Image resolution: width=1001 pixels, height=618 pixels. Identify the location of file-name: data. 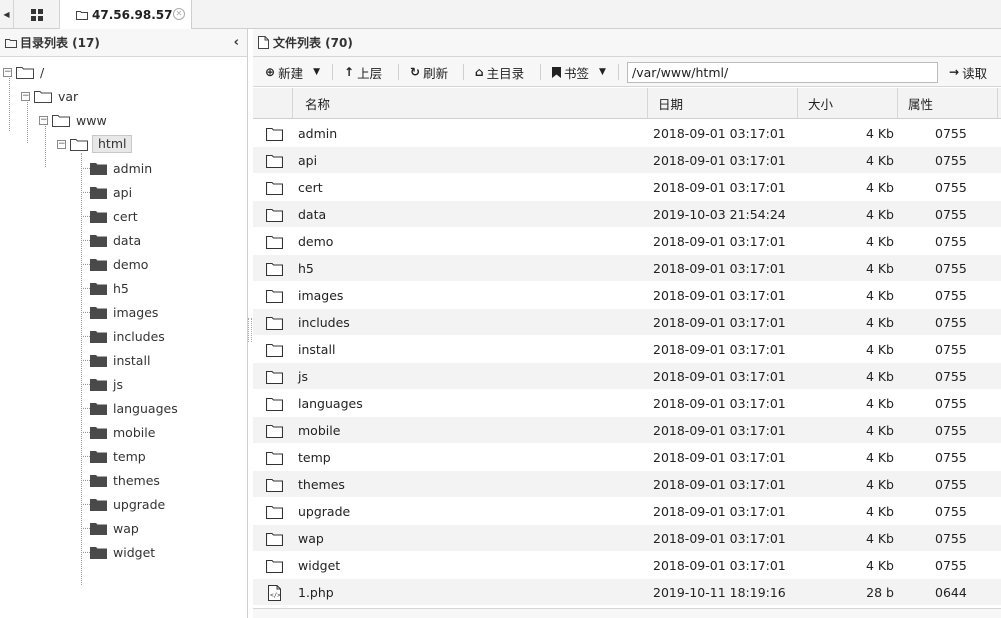
(312, 214).